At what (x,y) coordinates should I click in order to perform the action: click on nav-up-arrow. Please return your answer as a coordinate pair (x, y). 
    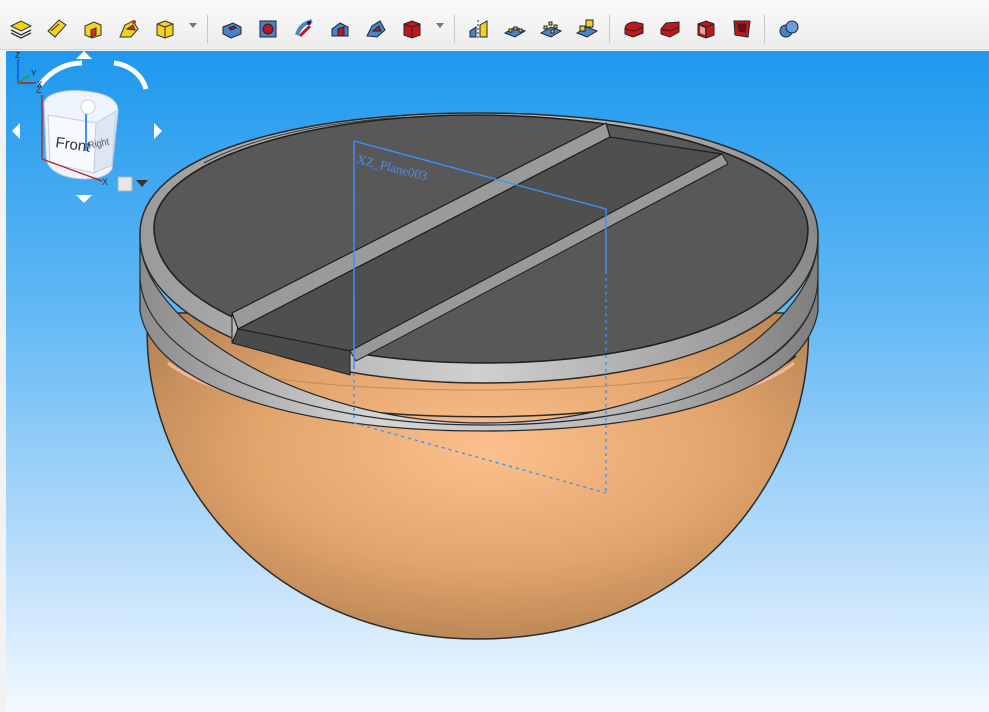
    Looking at the image, I should click on (84, 55).